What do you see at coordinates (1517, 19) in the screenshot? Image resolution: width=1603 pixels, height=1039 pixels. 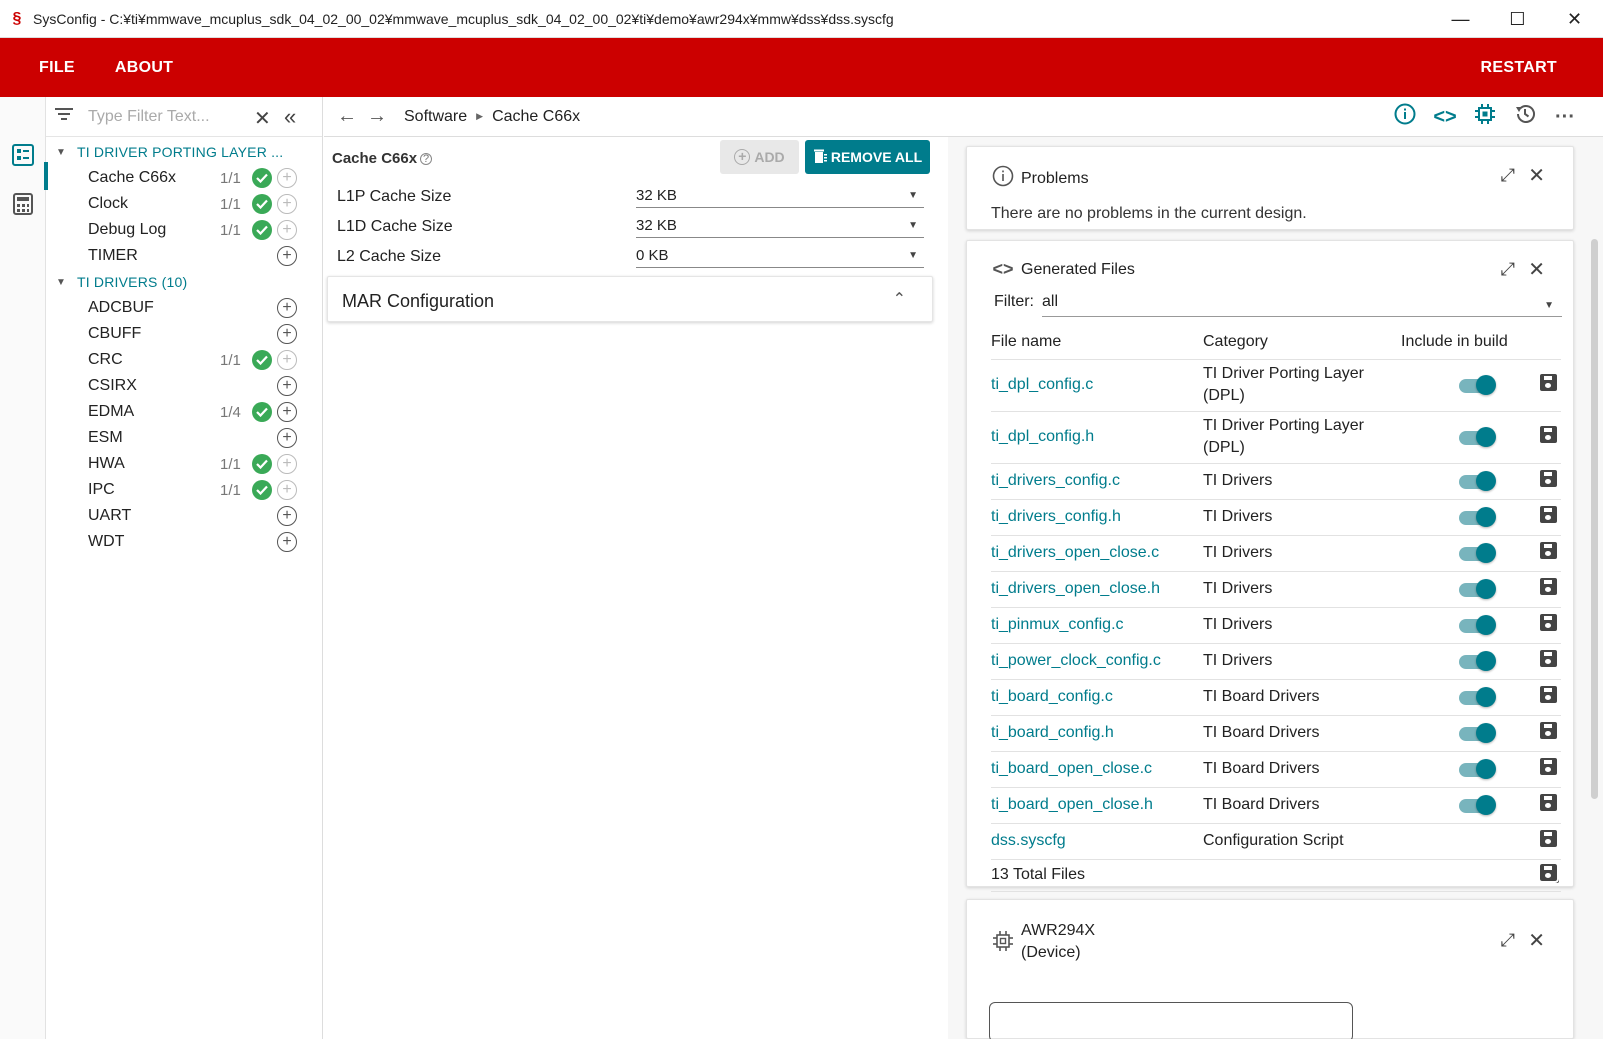 I see `maximize-button: ☐` at bounding box center [1517, 19].